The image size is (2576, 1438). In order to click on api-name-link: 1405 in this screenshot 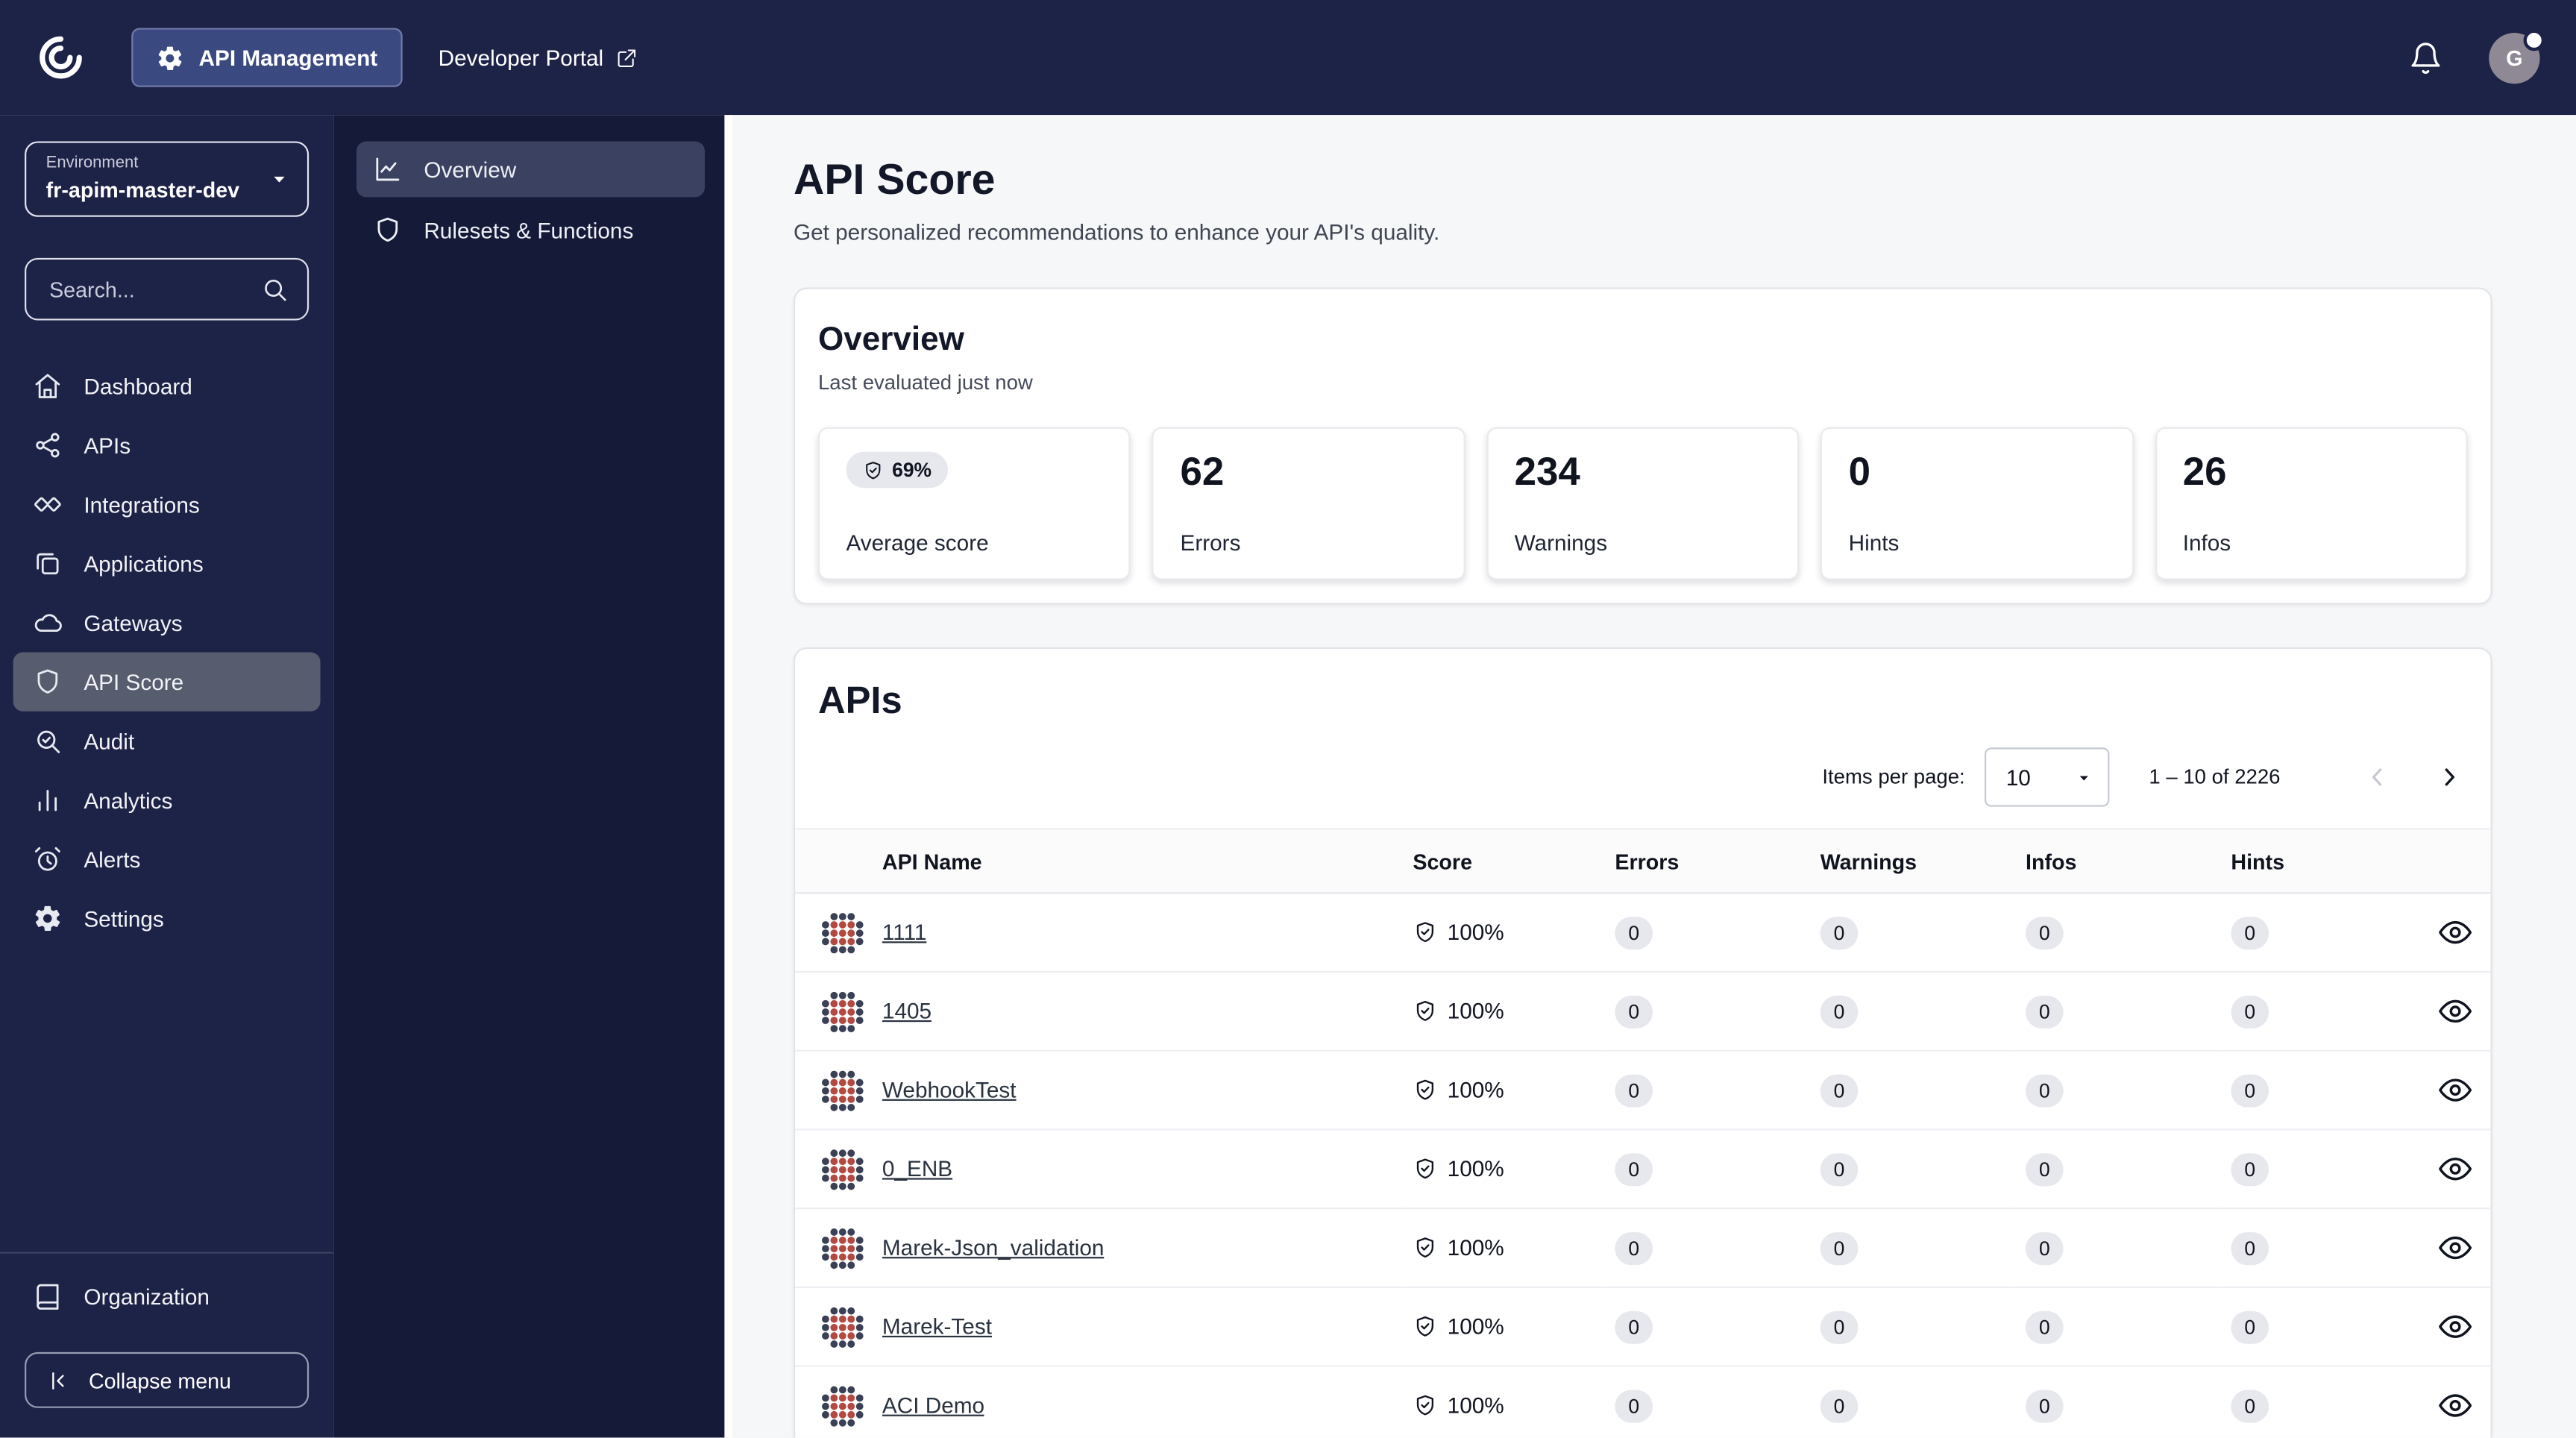, I will do `click(907, 1011)`.